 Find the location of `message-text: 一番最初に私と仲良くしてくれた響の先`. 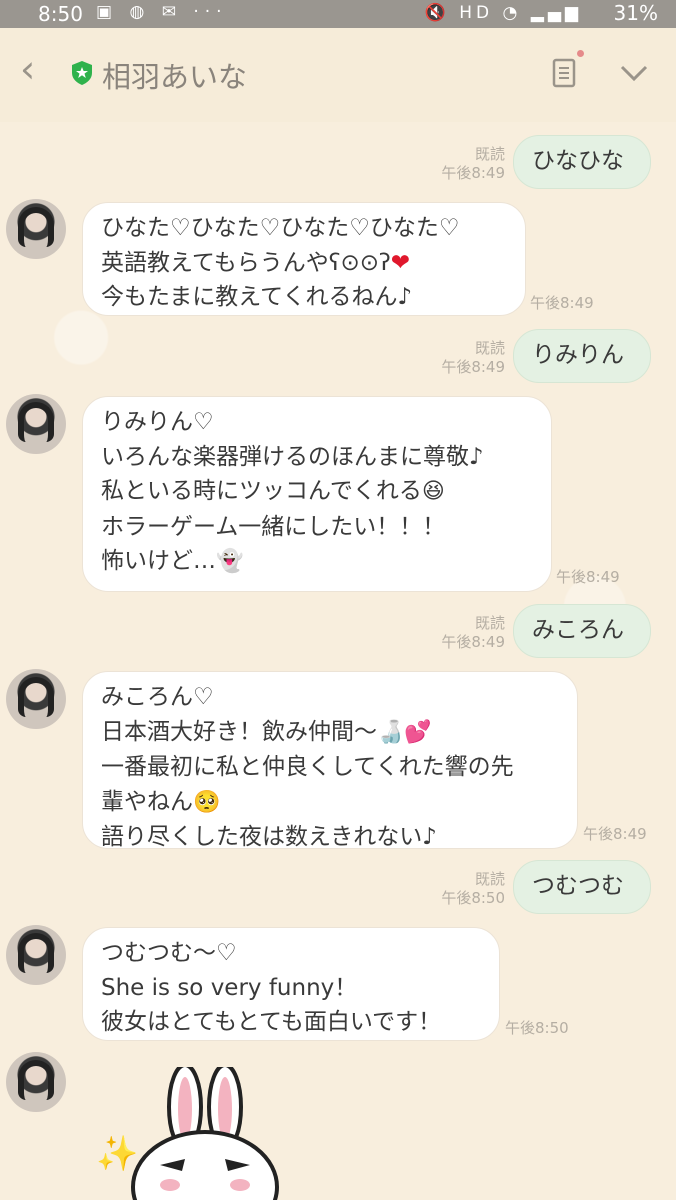

message-text: 一番最初に私と仲良くしてくれた響の先 is located at coordinates (307, 767).